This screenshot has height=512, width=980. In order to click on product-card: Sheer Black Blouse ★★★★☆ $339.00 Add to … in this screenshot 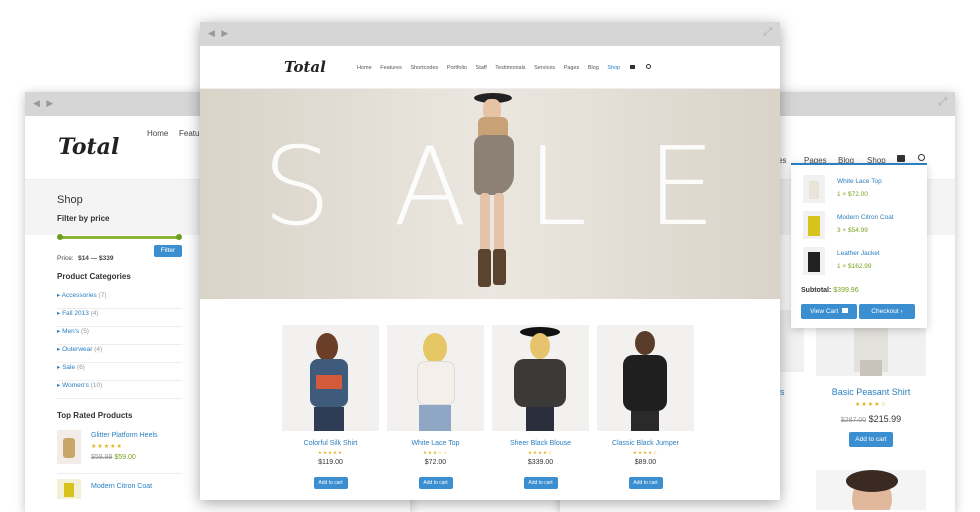, I will do `click(540, 407)`.